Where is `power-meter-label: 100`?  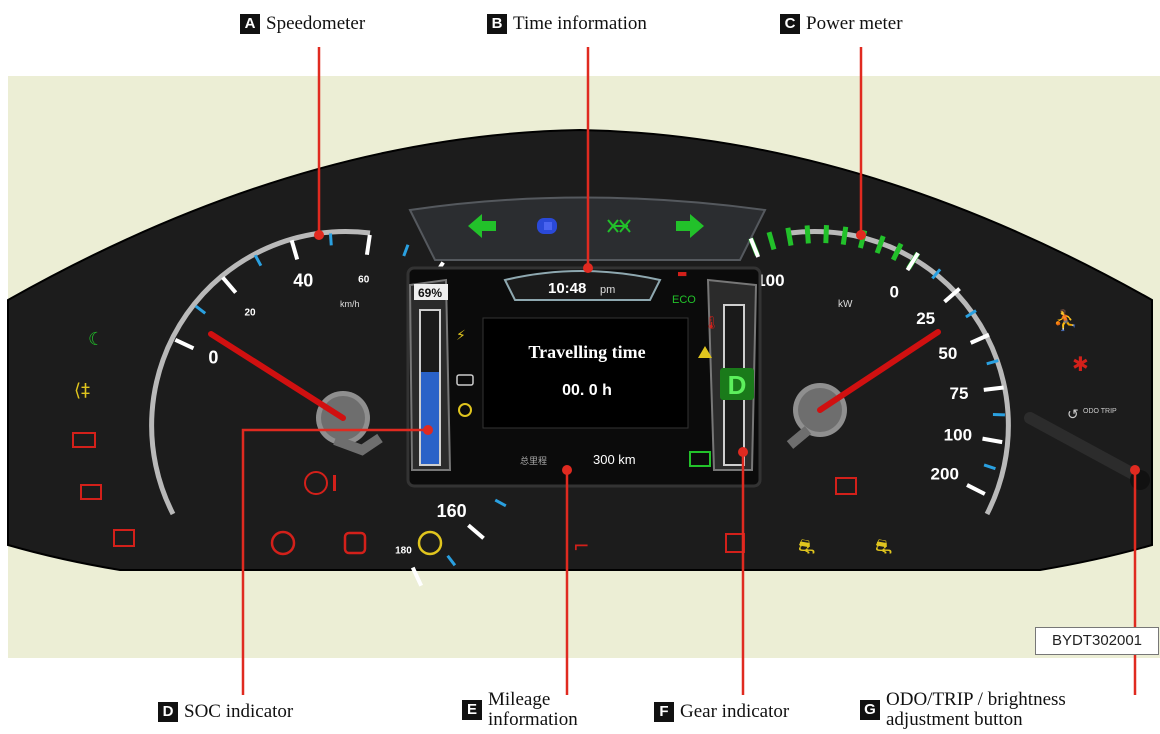
power-meter-label: 100 is located at coordinates (958, 434).